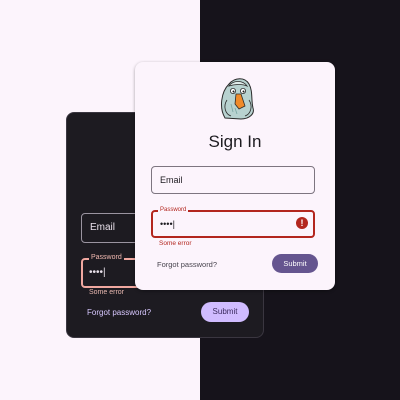  Describe the element at coordinates (235, 141) in the screenshot. I see `page-title: Sign In` at that location.